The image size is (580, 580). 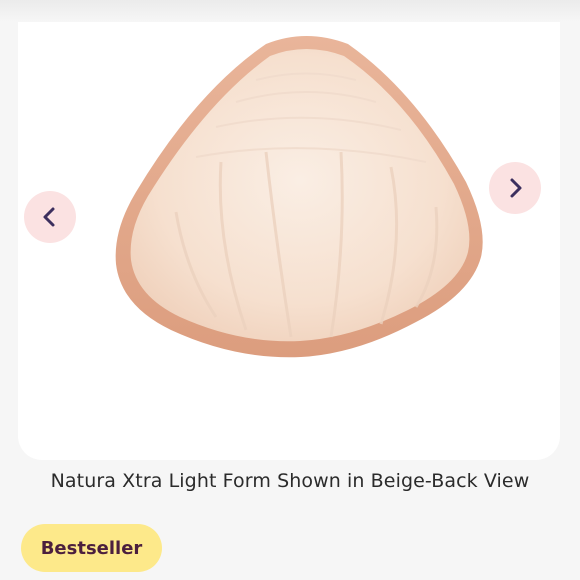 I want to click on carousel-prev-button, so click(x=50, y=217).